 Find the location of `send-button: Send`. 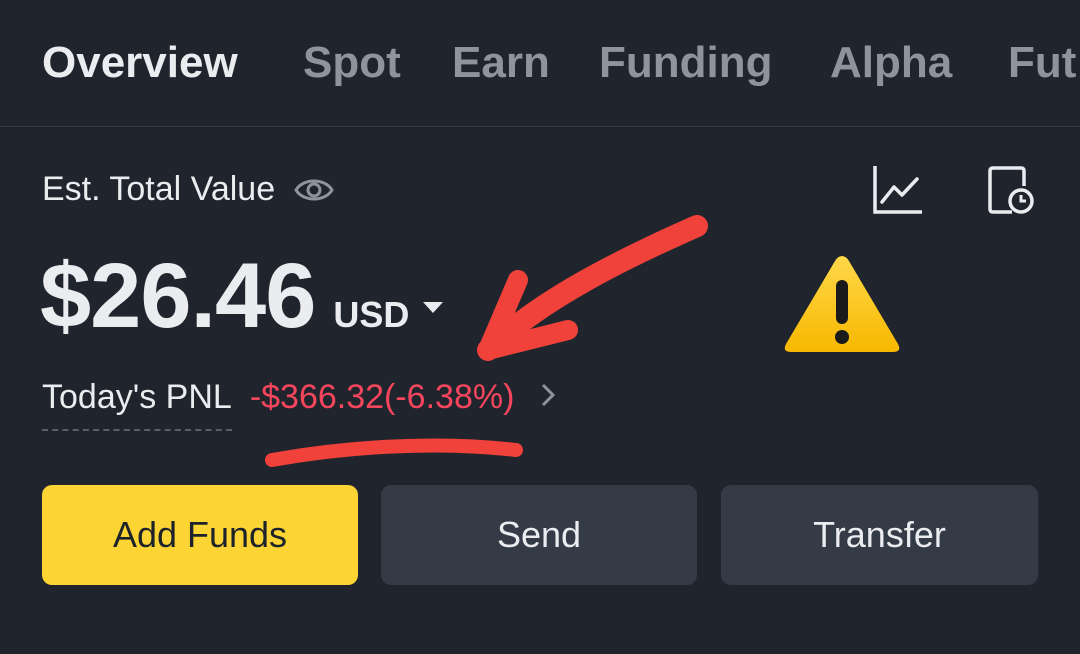

send-button: Send is located at coordinates (539, 535).